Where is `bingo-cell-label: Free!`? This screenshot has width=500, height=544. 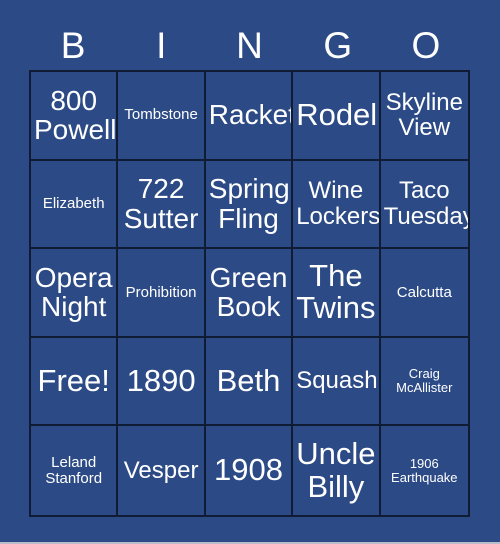 bingo-cell-label: Free! is located at coordinates (73, 380).